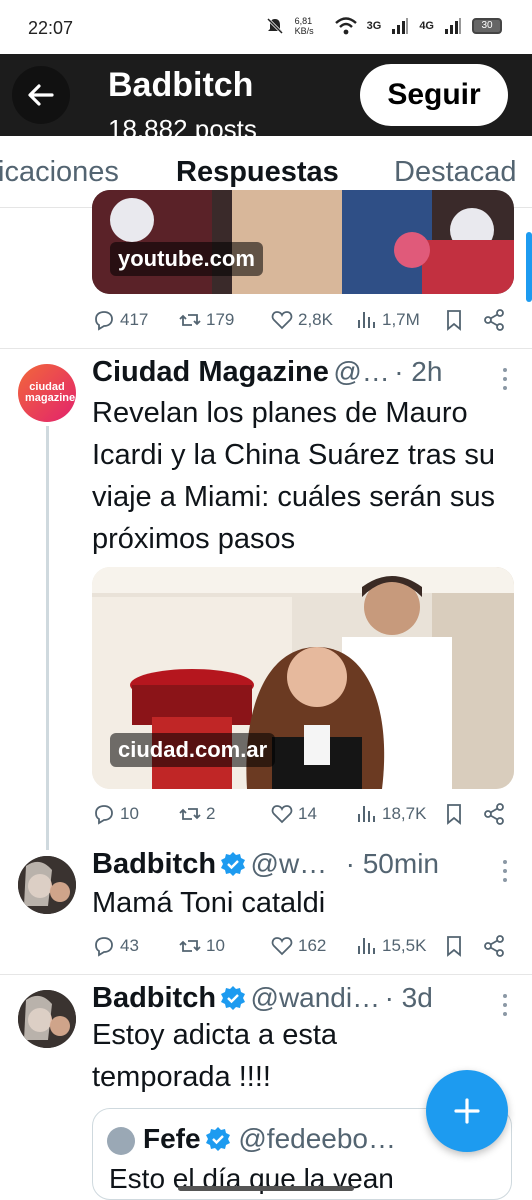 The height and width of the screenshot is (1200, 532). I want to click on battery-icon: 30, so click(487, 26).